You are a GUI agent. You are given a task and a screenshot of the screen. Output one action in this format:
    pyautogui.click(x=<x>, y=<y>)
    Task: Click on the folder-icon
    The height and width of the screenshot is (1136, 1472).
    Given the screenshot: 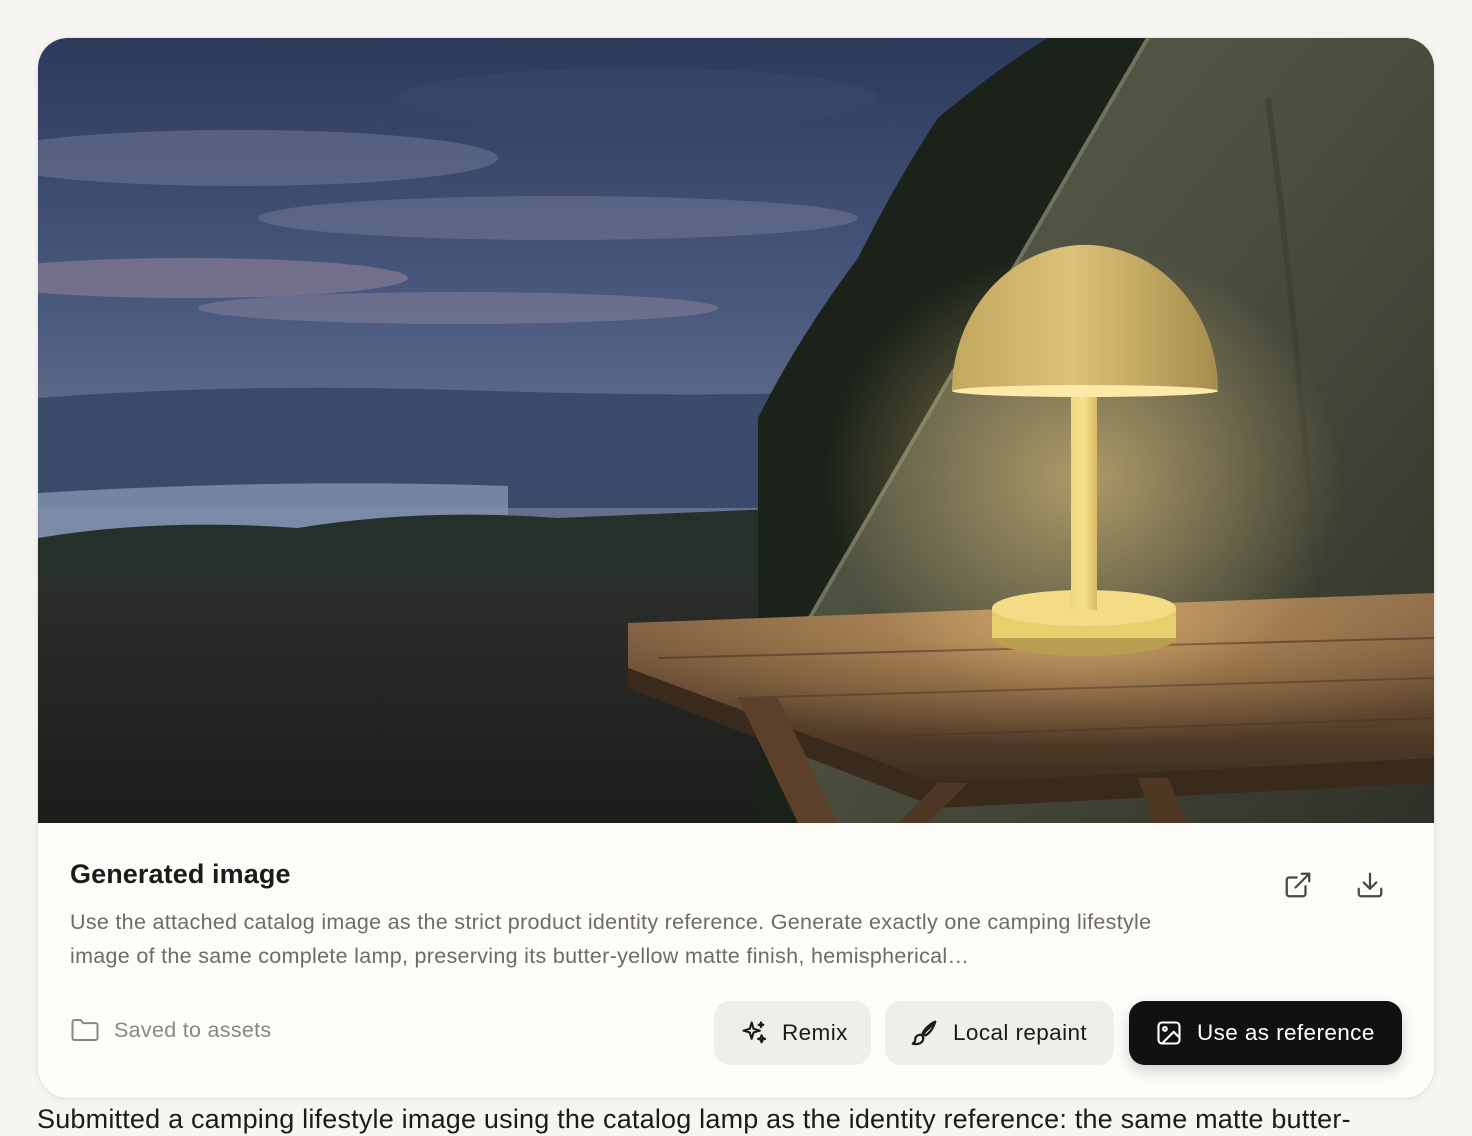 What is the action you would take?
    pyautogui.click(x=85, y=1030)
    